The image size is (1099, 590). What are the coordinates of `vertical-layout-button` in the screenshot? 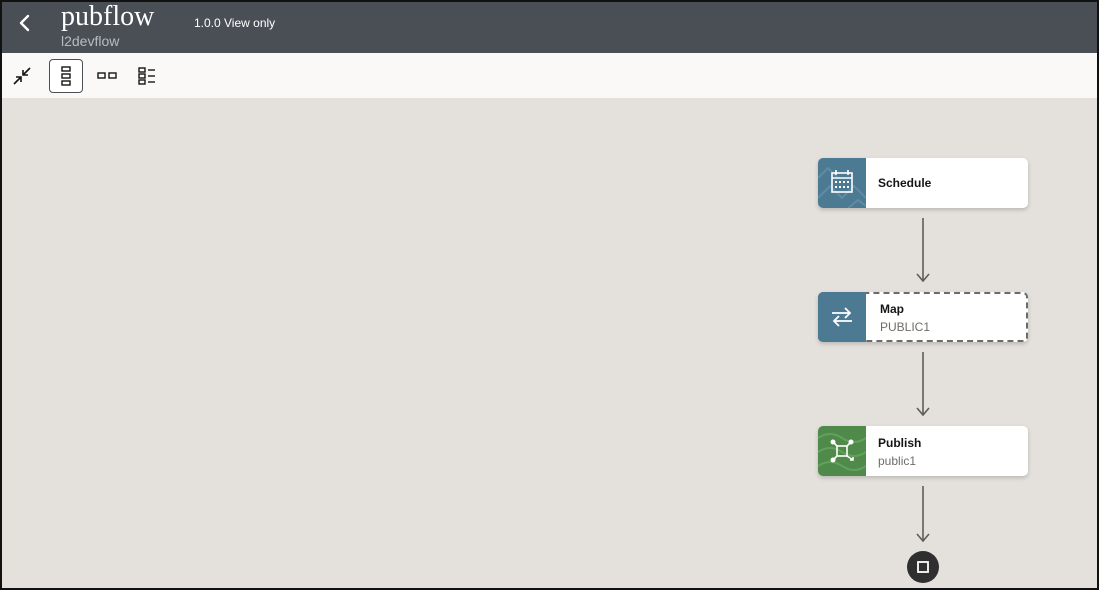 It's located at (66, 76).